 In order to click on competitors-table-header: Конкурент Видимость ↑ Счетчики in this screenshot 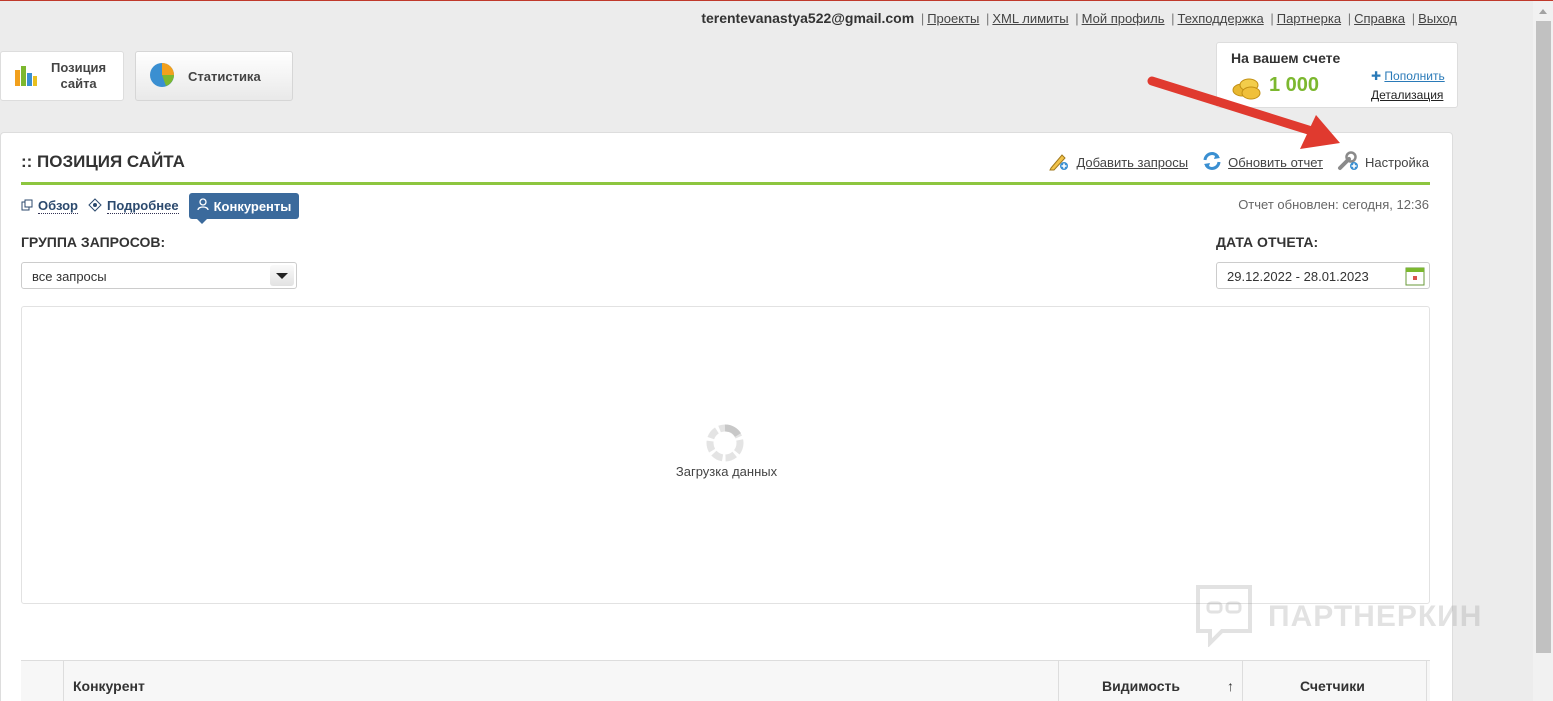, I will do `click(725, 680)`.